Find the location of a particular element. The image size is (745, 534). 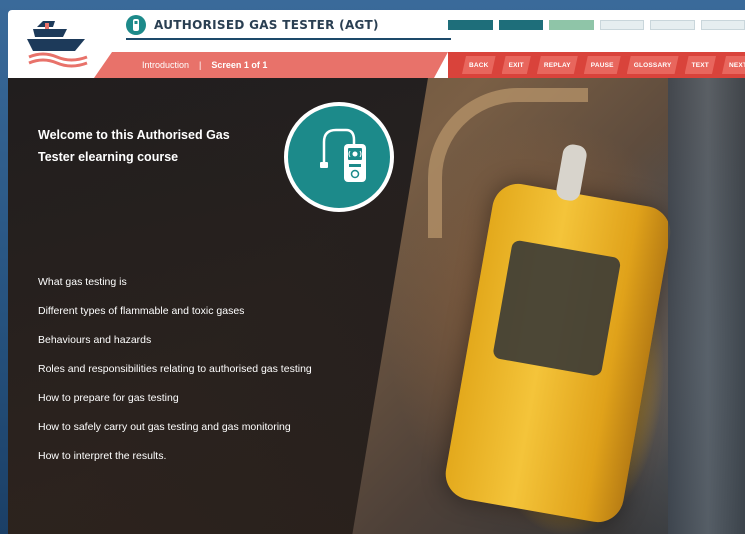

pause-button: PAUSE is located at coordinates (602, 65).